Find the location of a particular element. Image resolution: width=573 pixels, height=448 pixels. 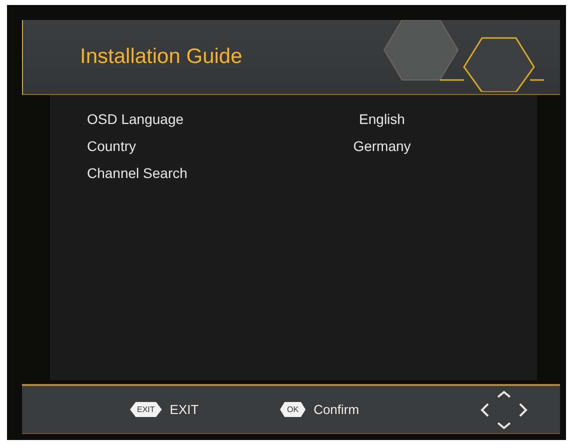

remote-key-badge: EXIT is located at coordinates (146, 409).